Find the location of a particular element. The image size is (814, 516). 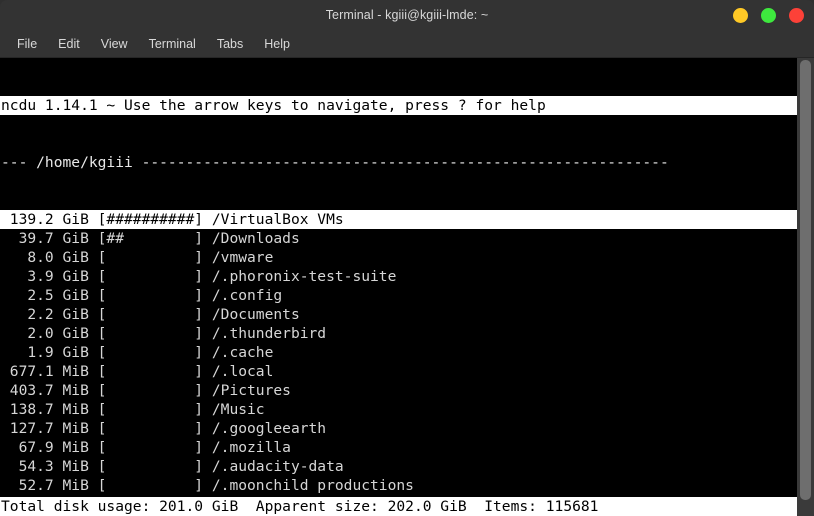

menu-item-file: File is located at coordinates (27, 44).